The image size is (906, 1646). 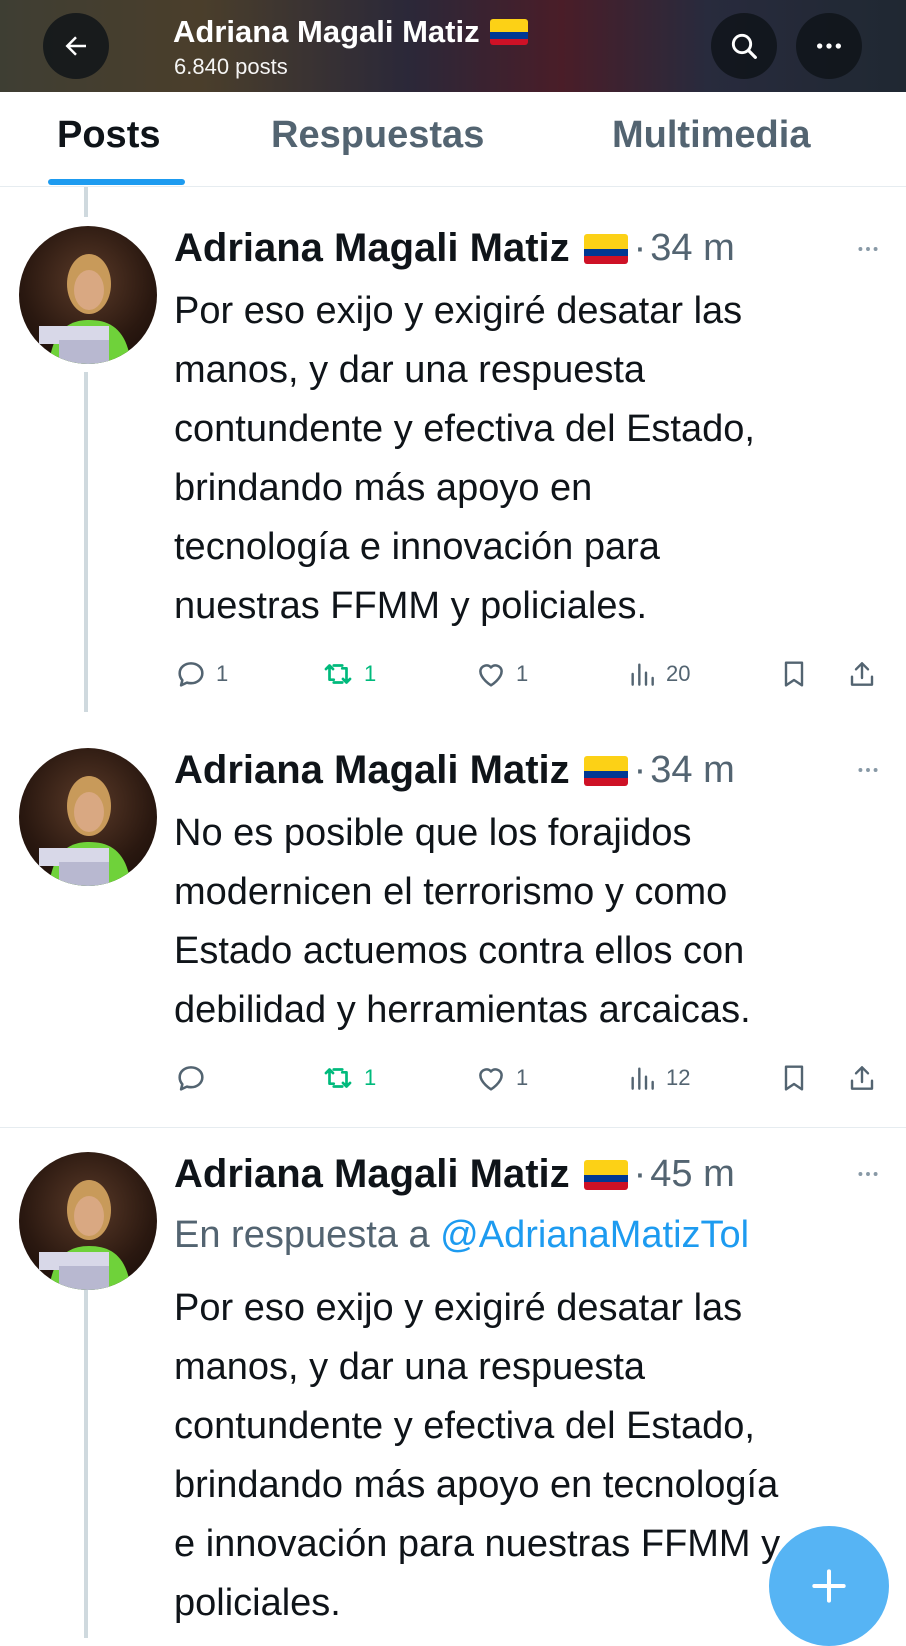 I want to click on search-button, so click(x=744, y=46).